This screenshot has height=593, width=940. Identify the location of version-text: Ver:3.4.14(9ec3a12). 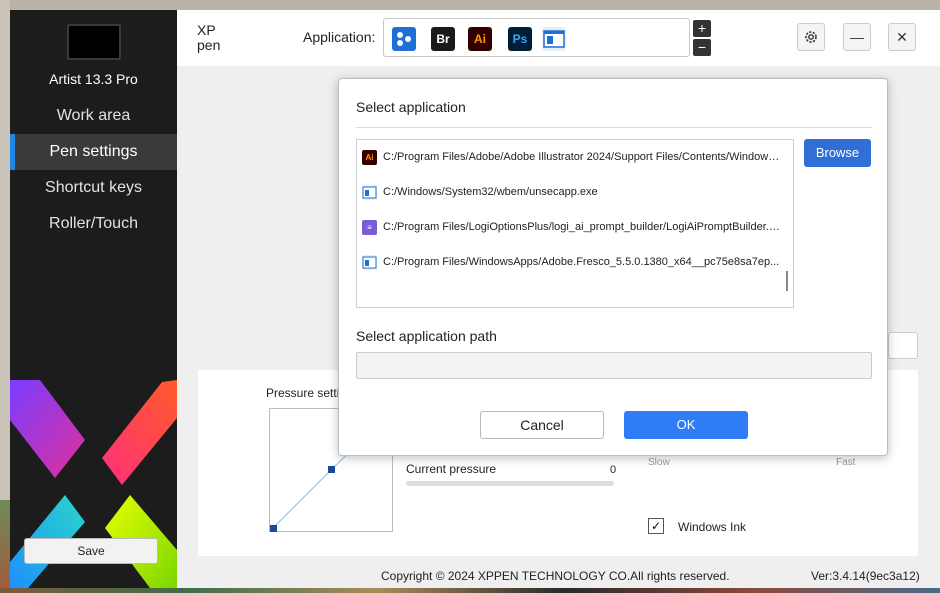
(865, 576).